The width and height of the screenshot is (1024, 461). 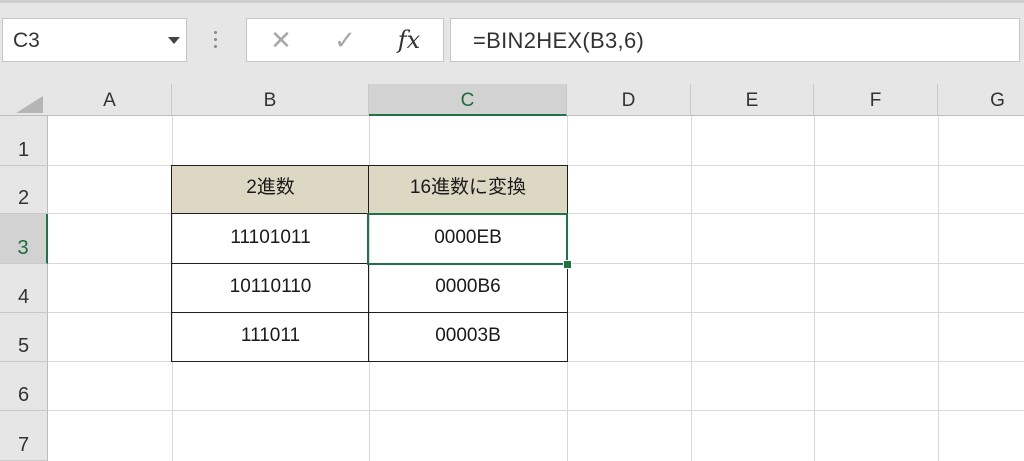 What do you see at coordinates (752, 100) in the screenshot?
I see `column-header-e: E` at bounding box center [752, 100].